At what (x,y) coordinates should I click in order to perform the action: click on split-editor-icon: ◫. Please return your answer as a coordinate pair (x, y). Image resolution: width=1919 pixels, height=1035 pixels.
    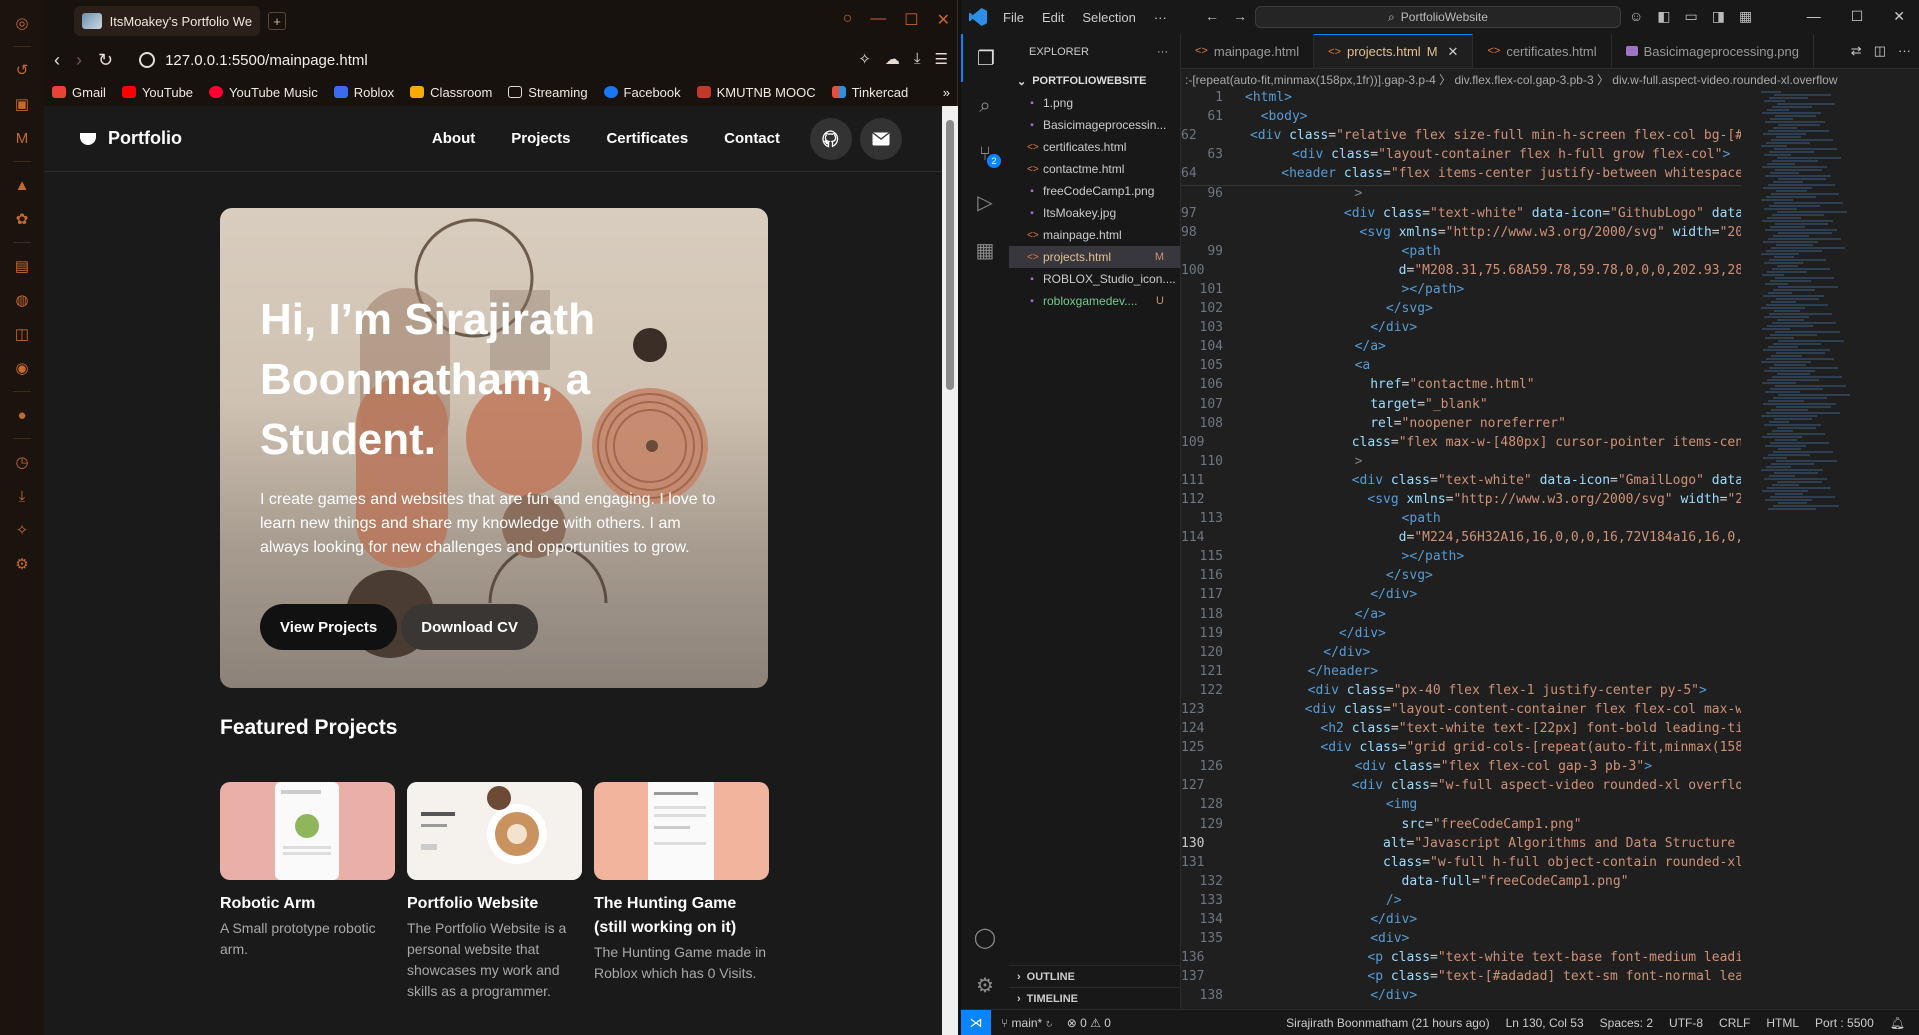
    Looking at the image, I should click on (1880, 51).